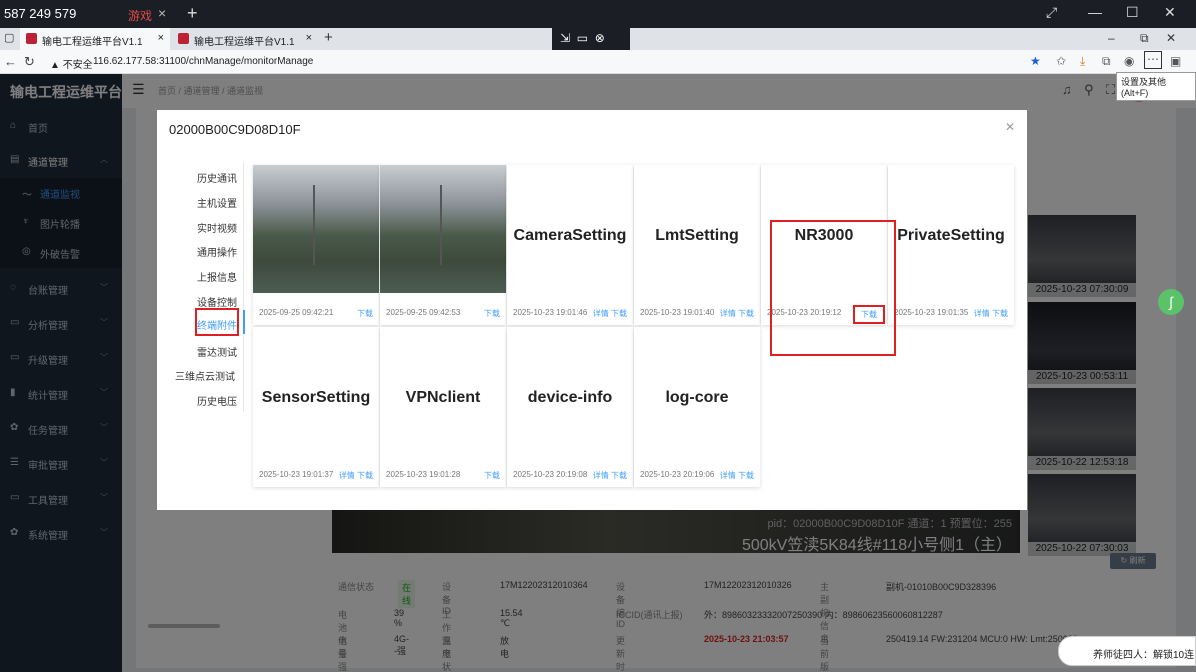 The image size is (1196, 672). What do you see at coordinates (243, 287) in the screenshot?
I see `nav-divider` at bounding box center [243, 287].